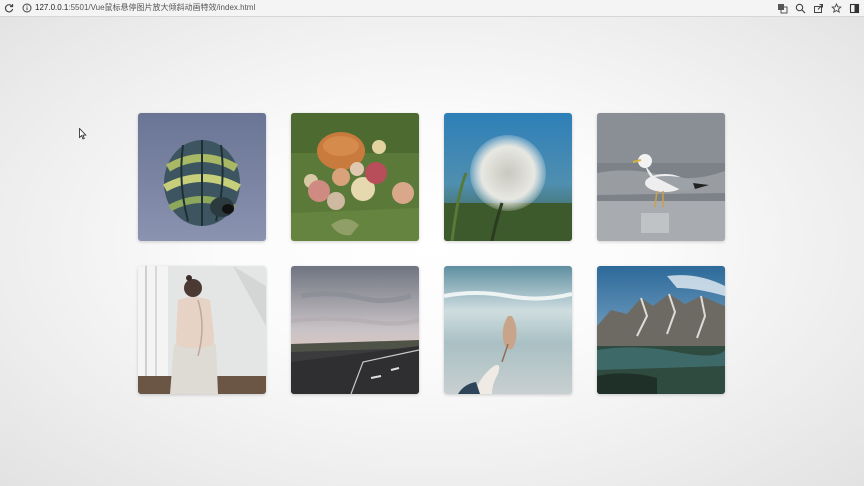 The width and height of the screenshot is (864, 486). I want to click on gallery-image-hot-air-balloon, so click(202, 177).